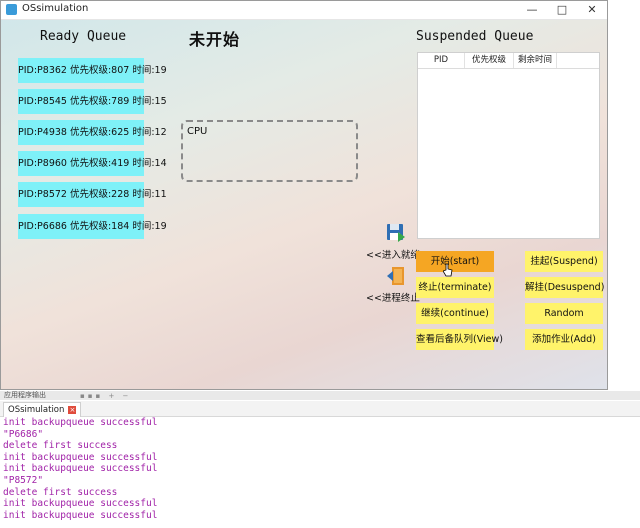 This screenshot has height=528, width=640. I want to click on add-job-button: 添加作业(Add), so click(564, 339).